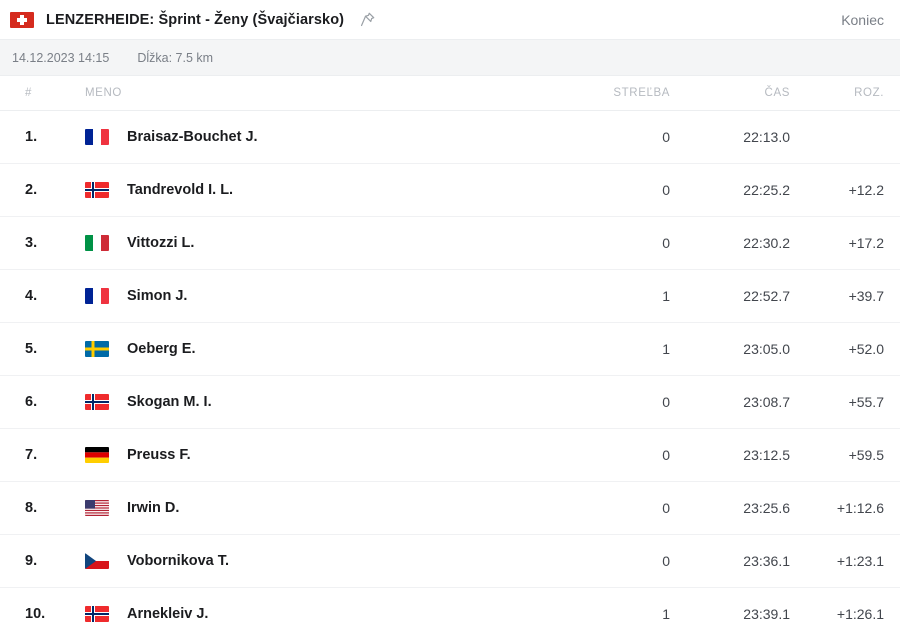  What do you see at coordinates (450, 402) in the screenshot?
I see `table-row: 6. Skogan M. I. 0 23:08.7 +55.7` at bounding box center [450, 402].